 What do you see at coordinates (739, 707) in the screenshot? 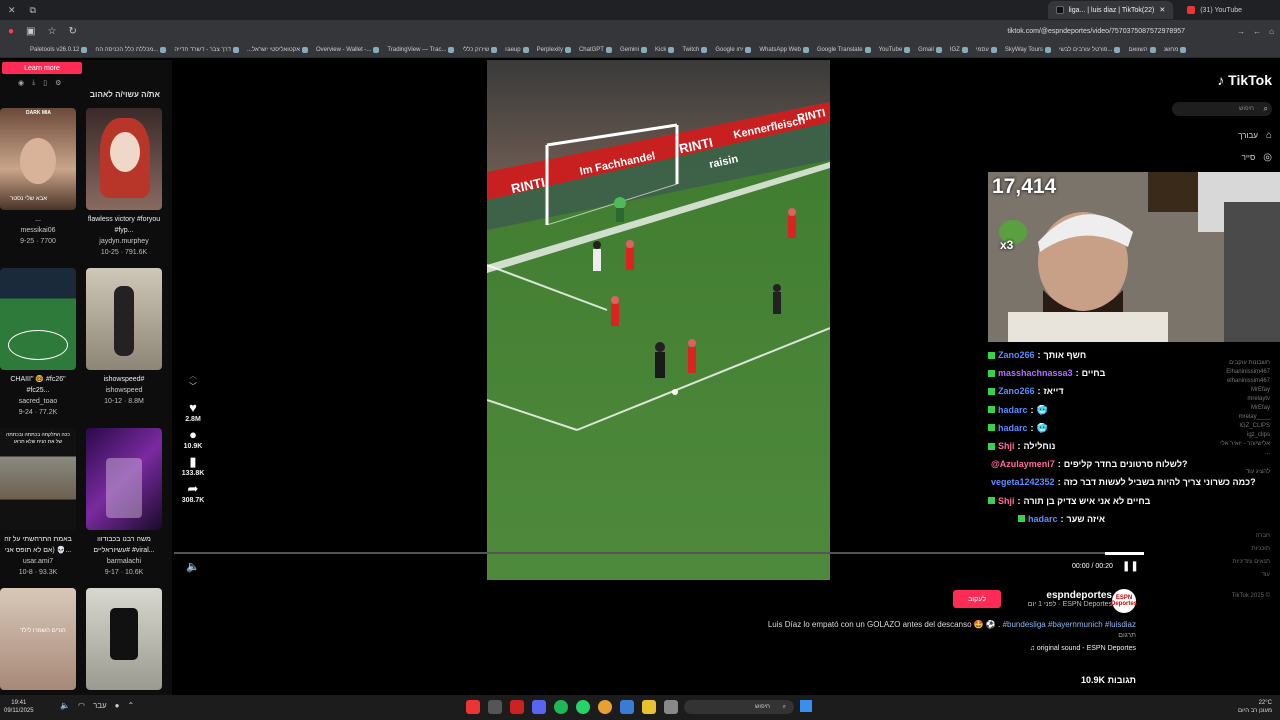
I see `taskbar-search: חיפוש ⌕` at bounding box center [739, 707].